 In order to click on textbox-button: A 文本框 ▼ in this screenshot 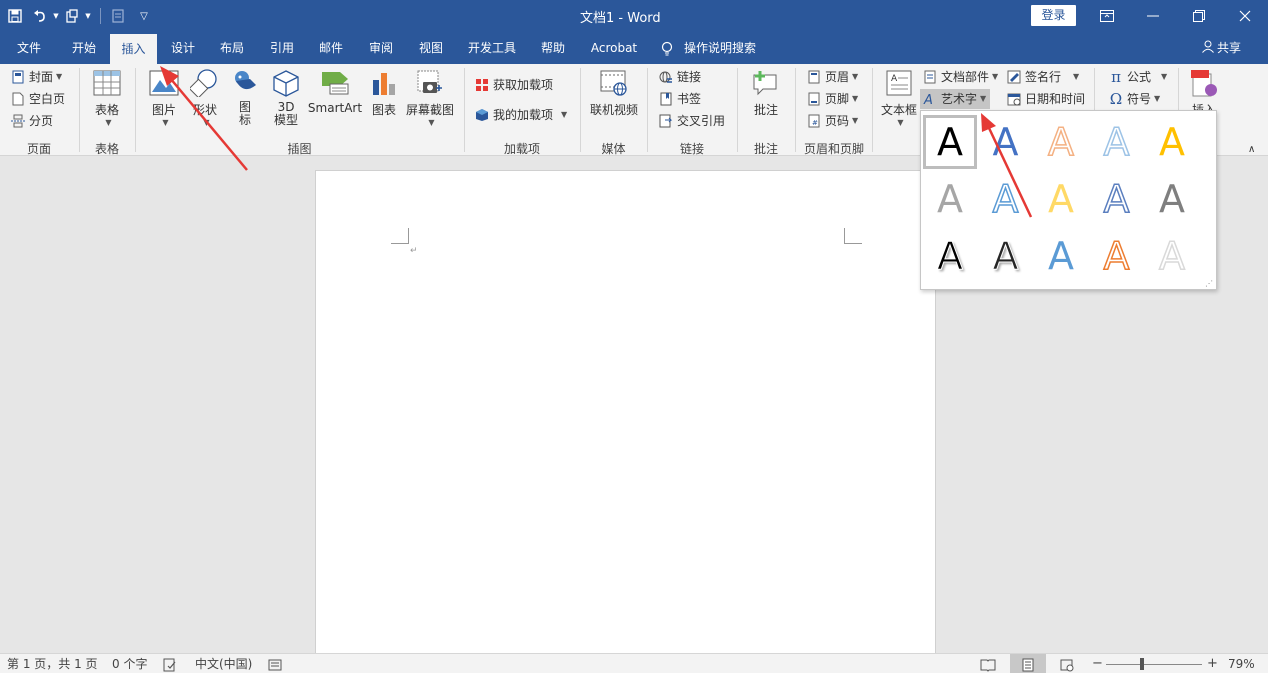, I will do `click(899, 97)`.